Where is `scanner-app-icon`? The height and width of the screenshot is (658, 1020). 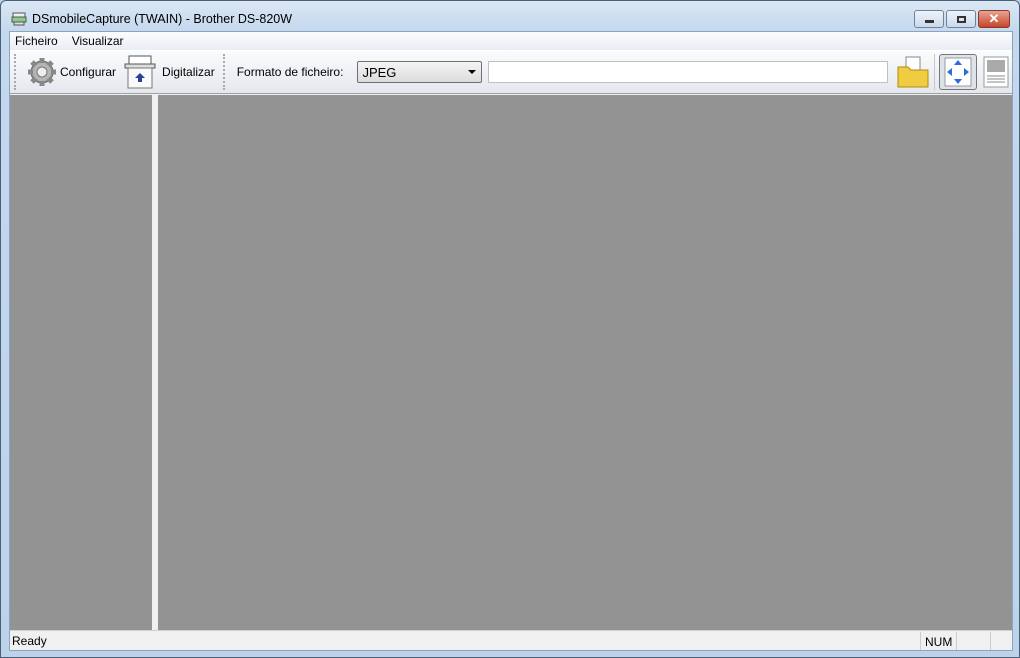 scanner-app-icon is located at coordinates (19, 19).